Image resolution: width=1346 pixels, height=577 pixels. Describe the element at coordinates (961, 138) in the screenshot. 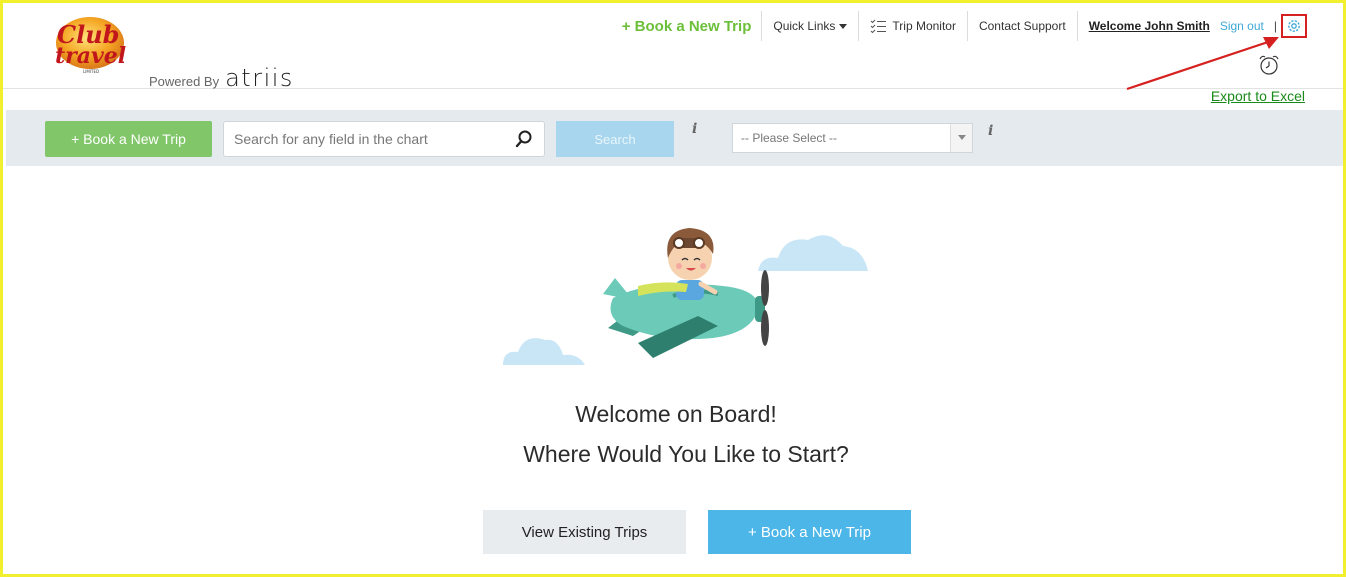

I see `chevron-down-icon` at that location.